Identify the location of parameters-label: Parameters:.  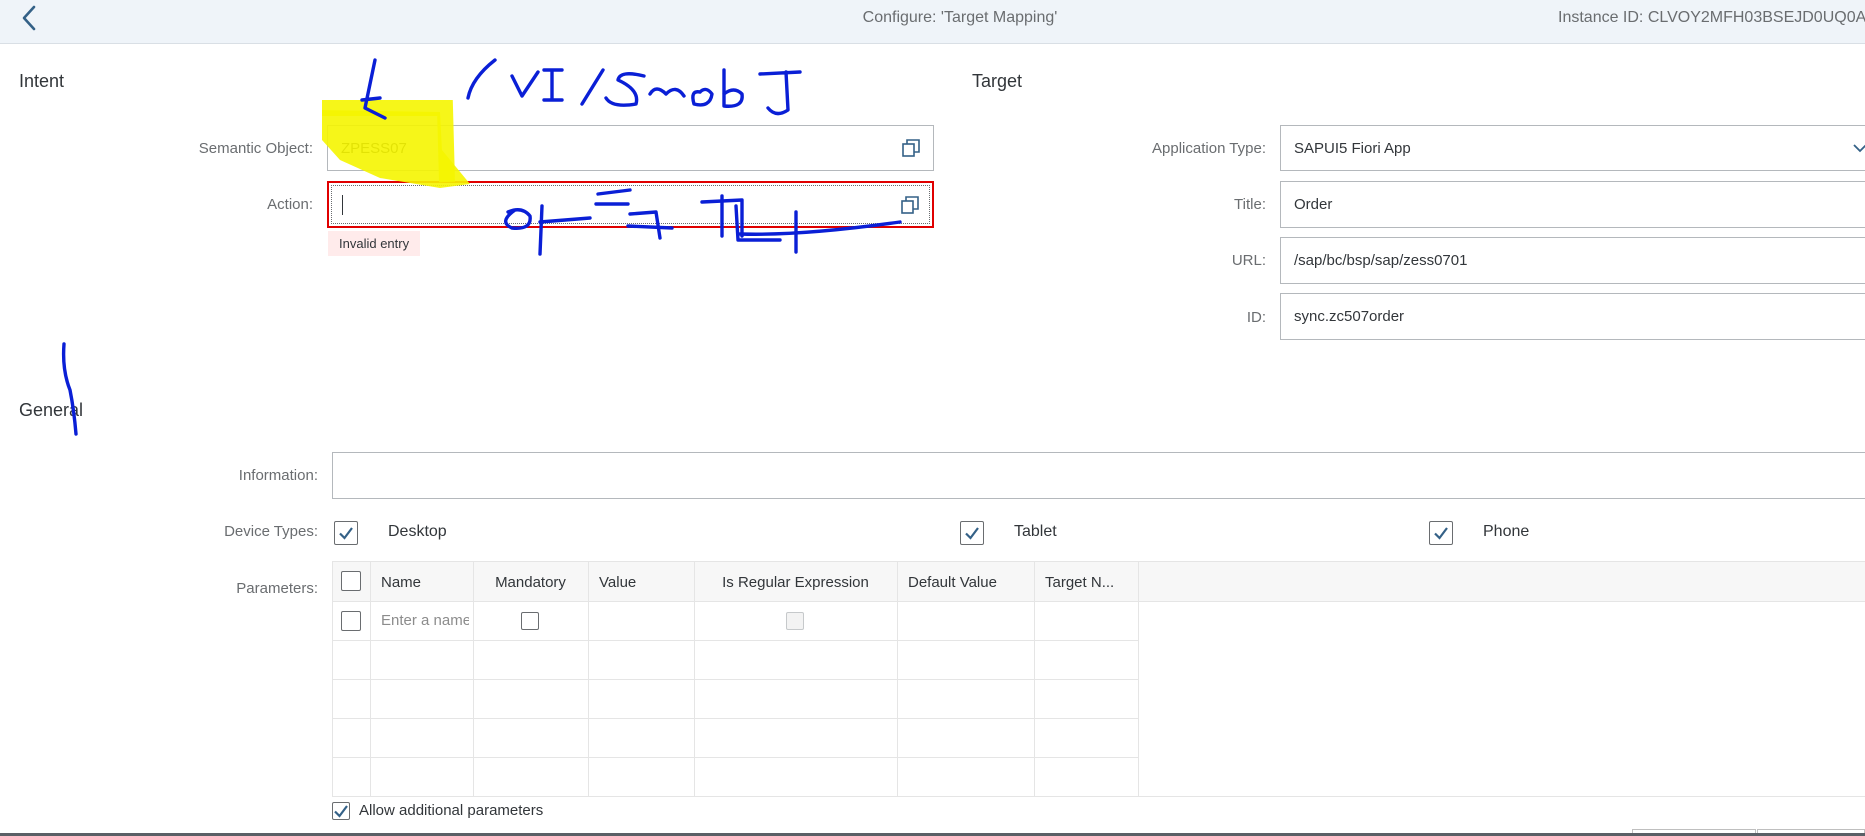
(277, 588).